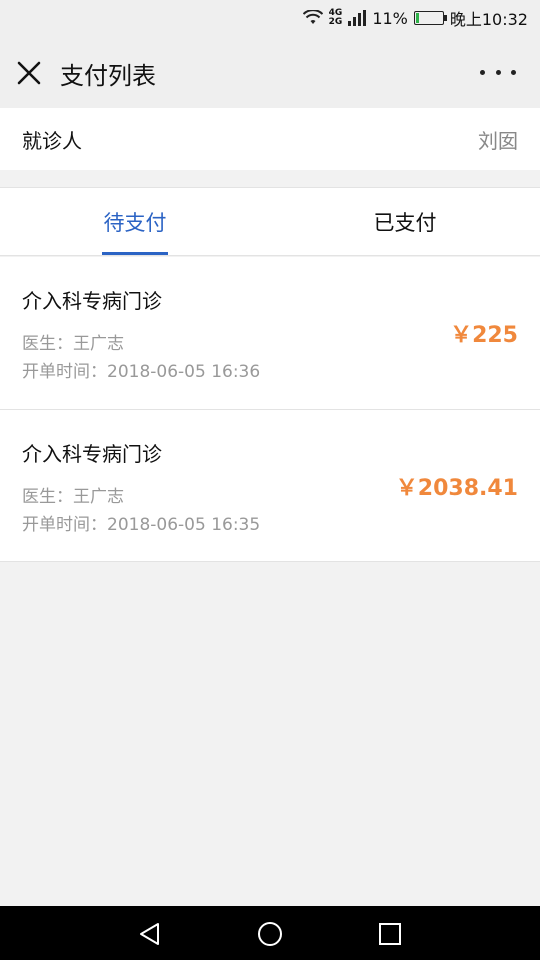 This screenshot has width=540, height=960. Describe the element at coordinates (270, 139) in the screenshot. I see `patient-row: 就诊人 刘囡` at that location.